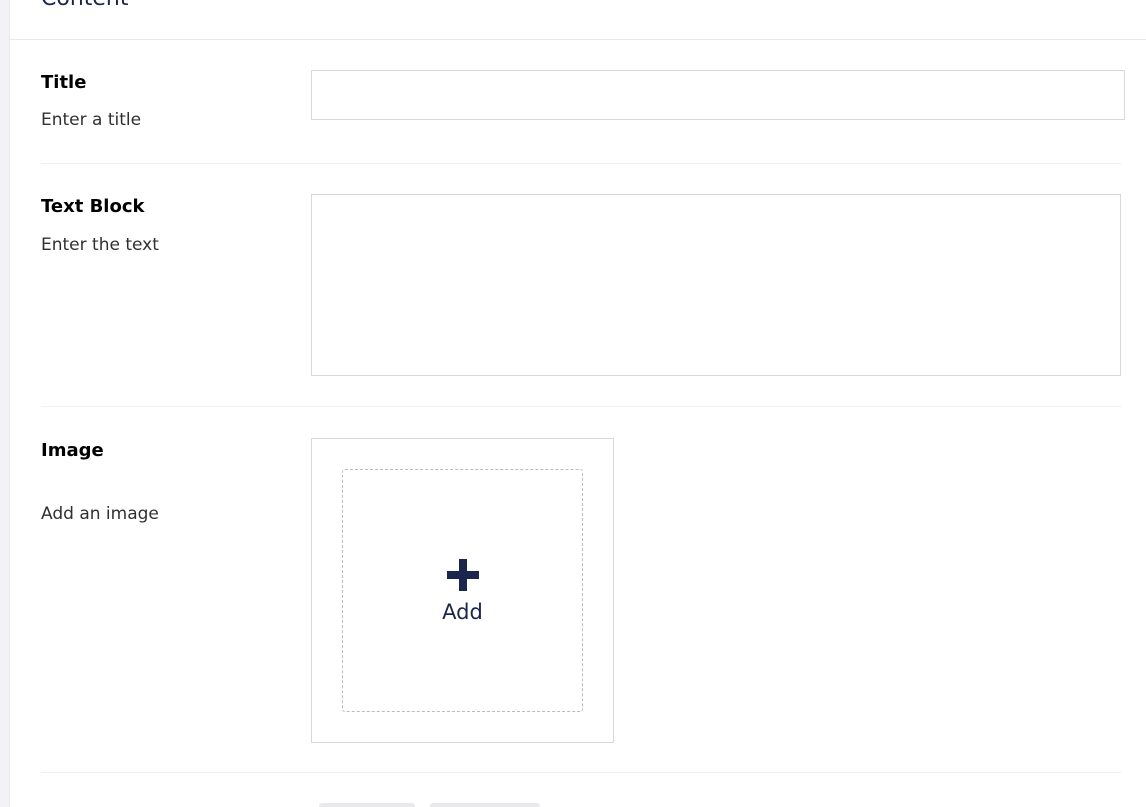  What do you see at coordinates (578, 20) in the screenshot?
I see `panel-header: Content` at bounding box center [578, 20].